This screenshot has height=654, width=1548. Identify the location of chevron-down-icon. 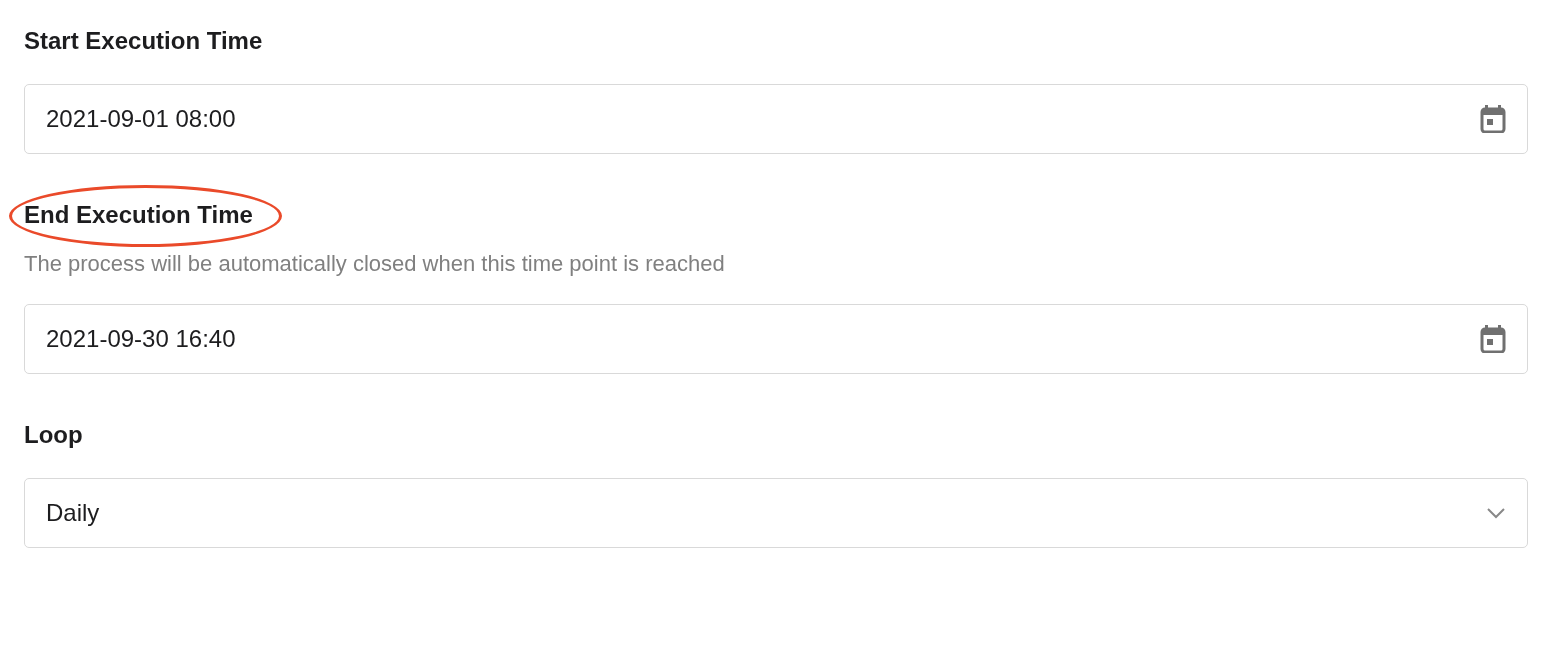
(1496, 513).